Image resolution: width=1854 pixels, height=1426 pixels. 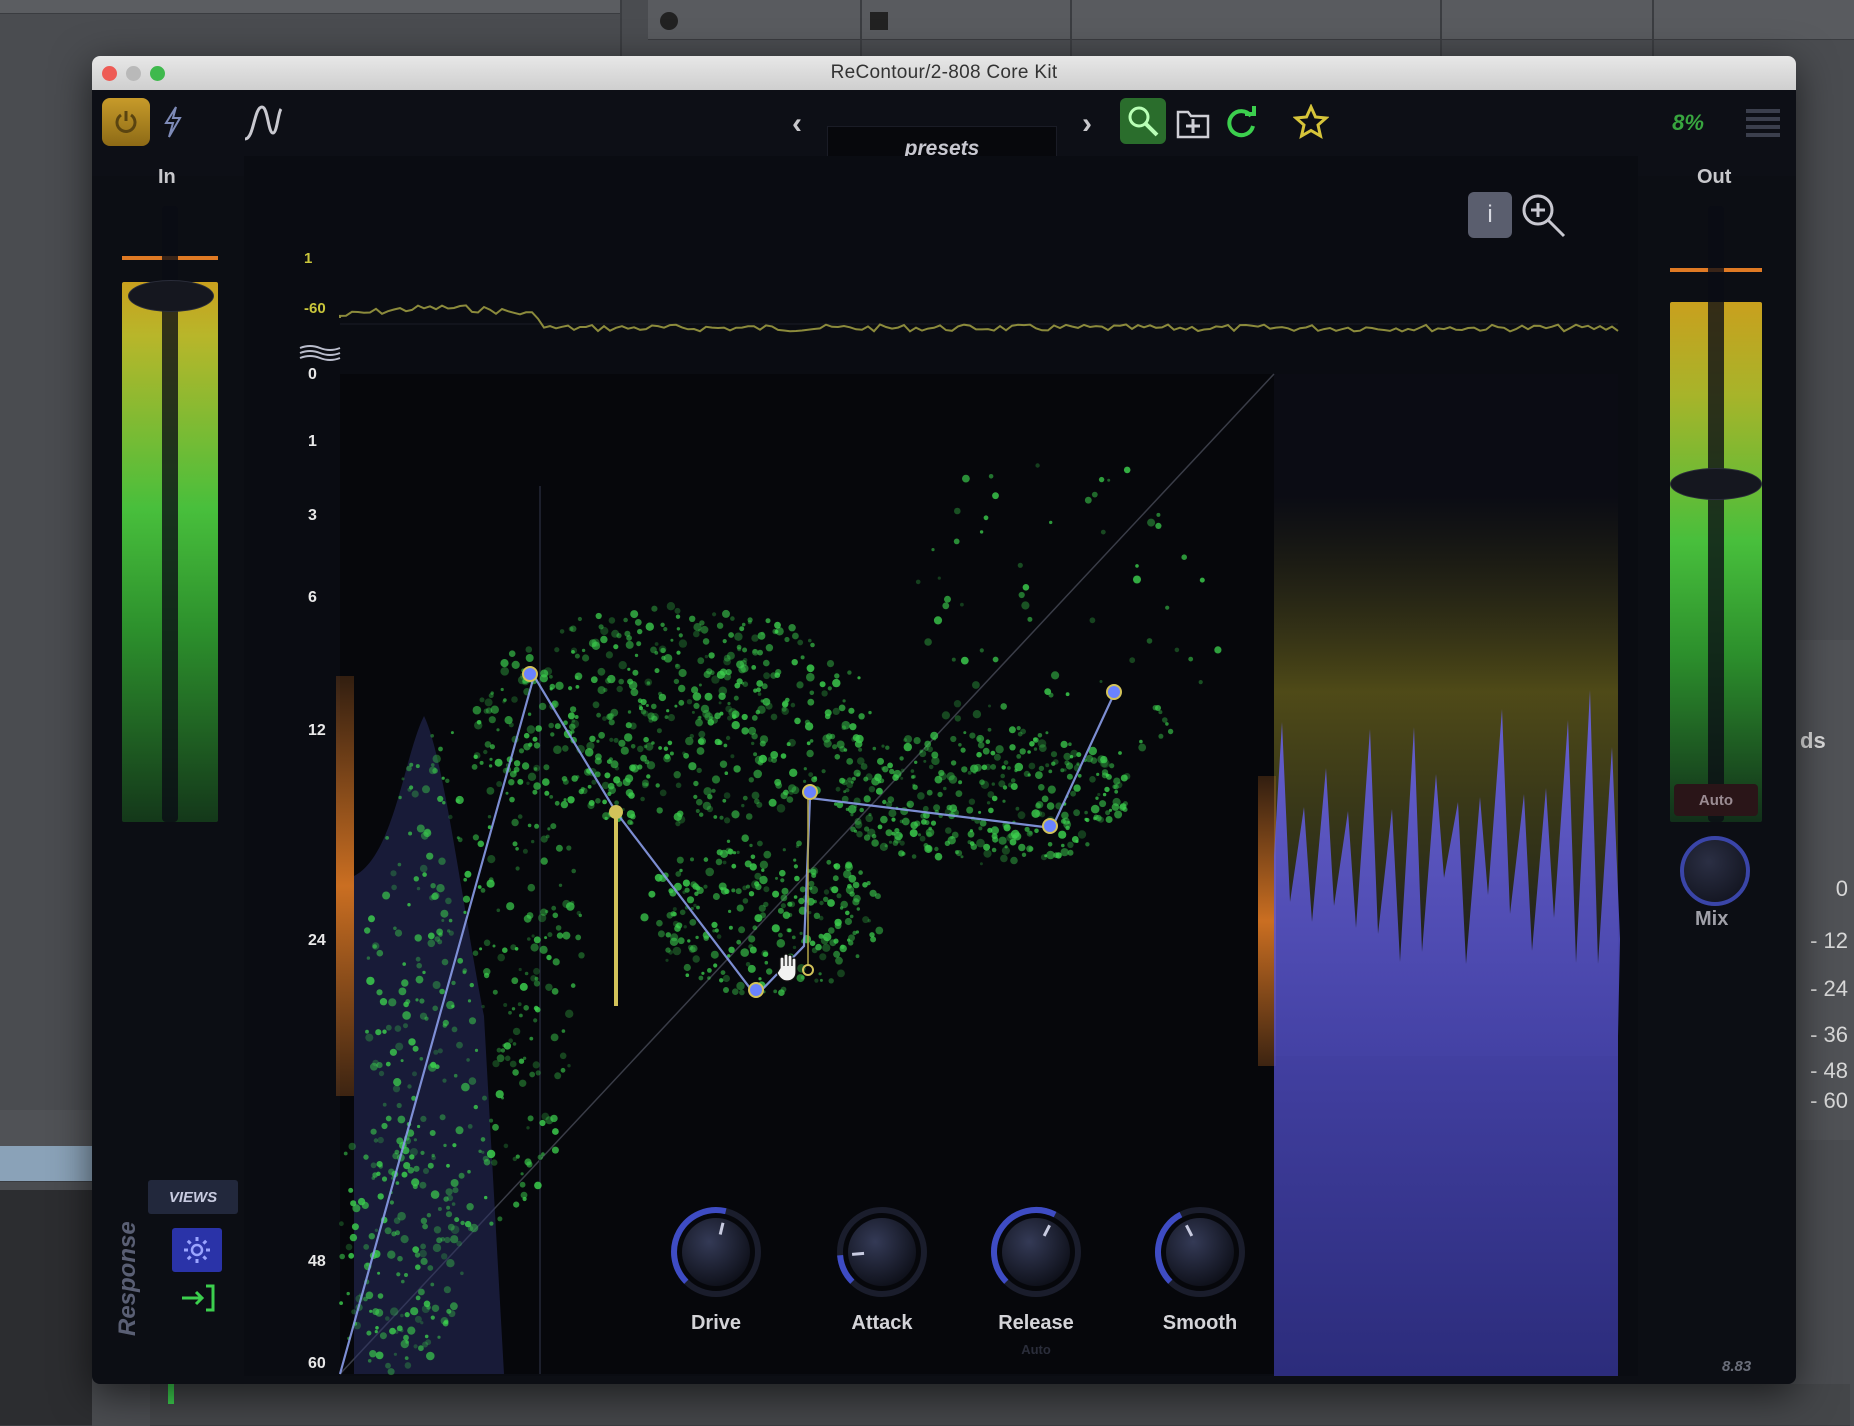 What do you see at coordinates (46, 1164) in the screenshot?
I see `daw-lane-selected` at bounding box center [46, 1164].